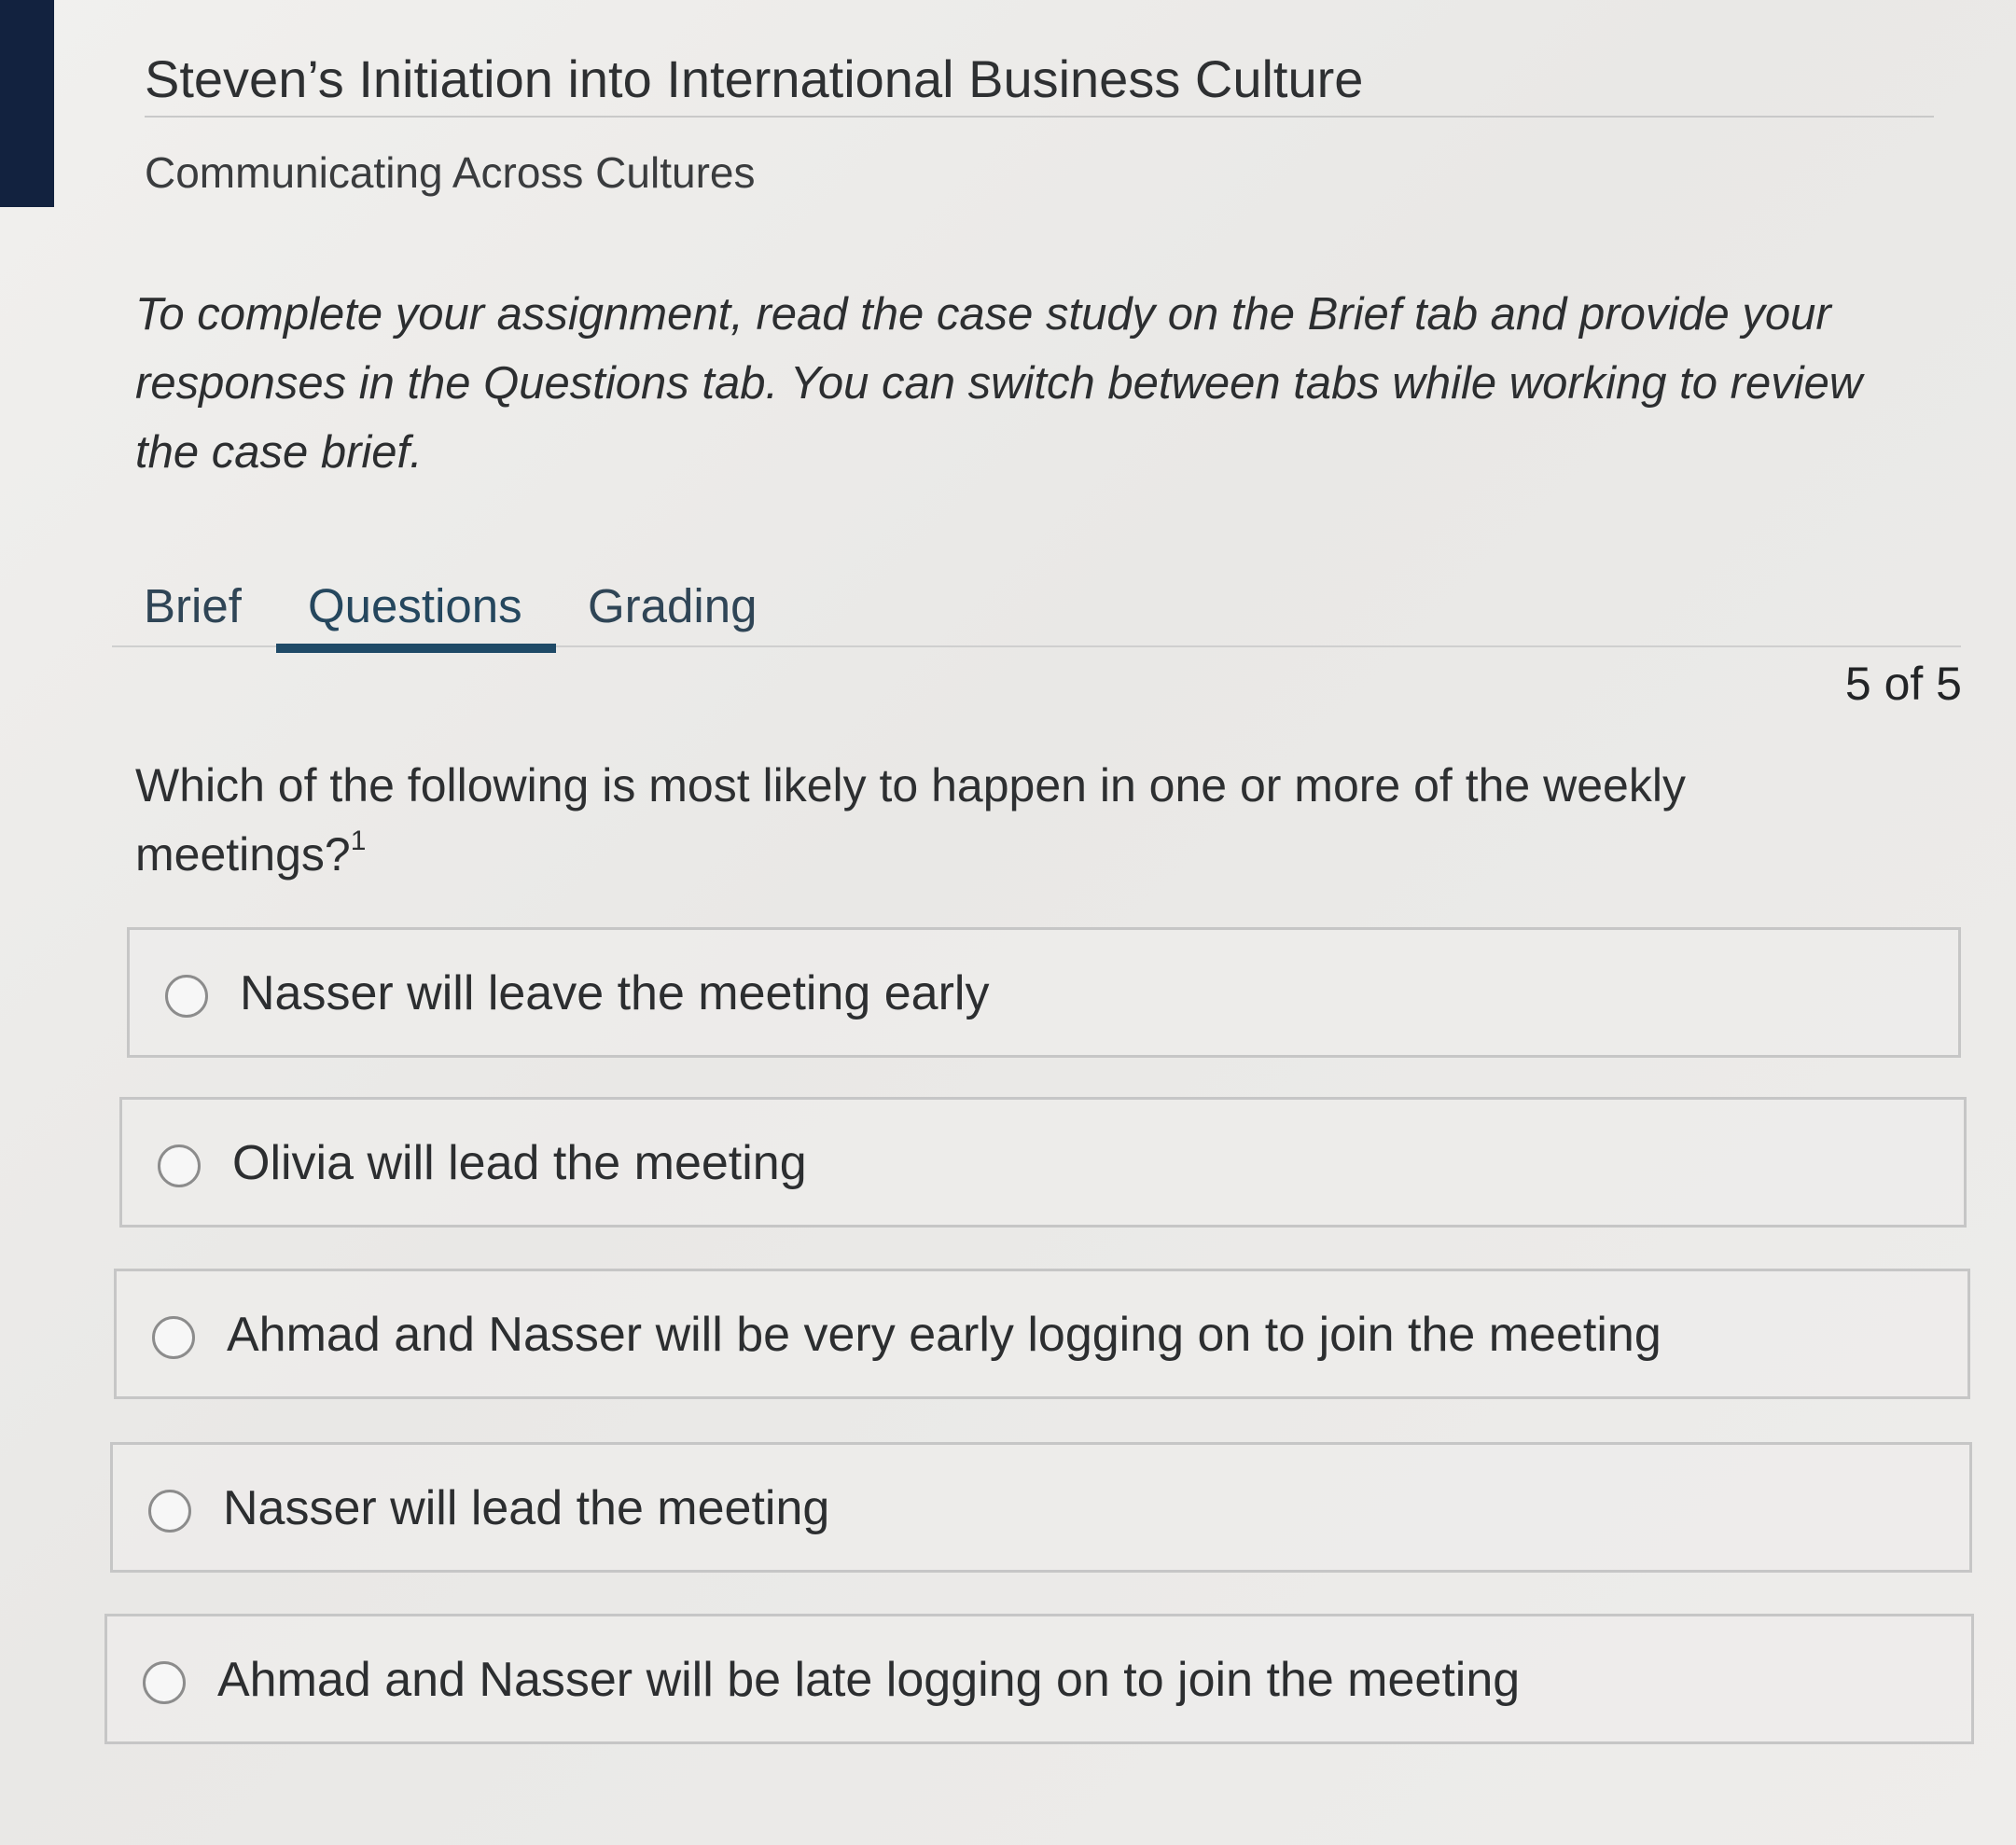  What do you see at coordinates (673, 605) in the screenshot?
I see `tab-grading: Grading` at bounding box center [673, 605].